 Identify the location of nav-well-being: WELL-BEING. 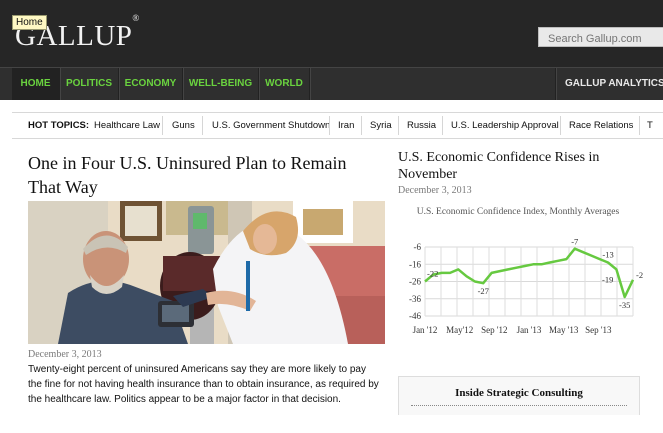
(221, 84).